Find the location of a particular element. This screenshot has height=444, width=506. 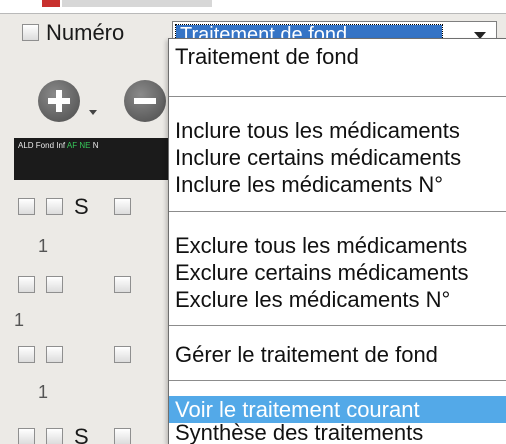

top-red-marker is located at coordinates (51, 3).